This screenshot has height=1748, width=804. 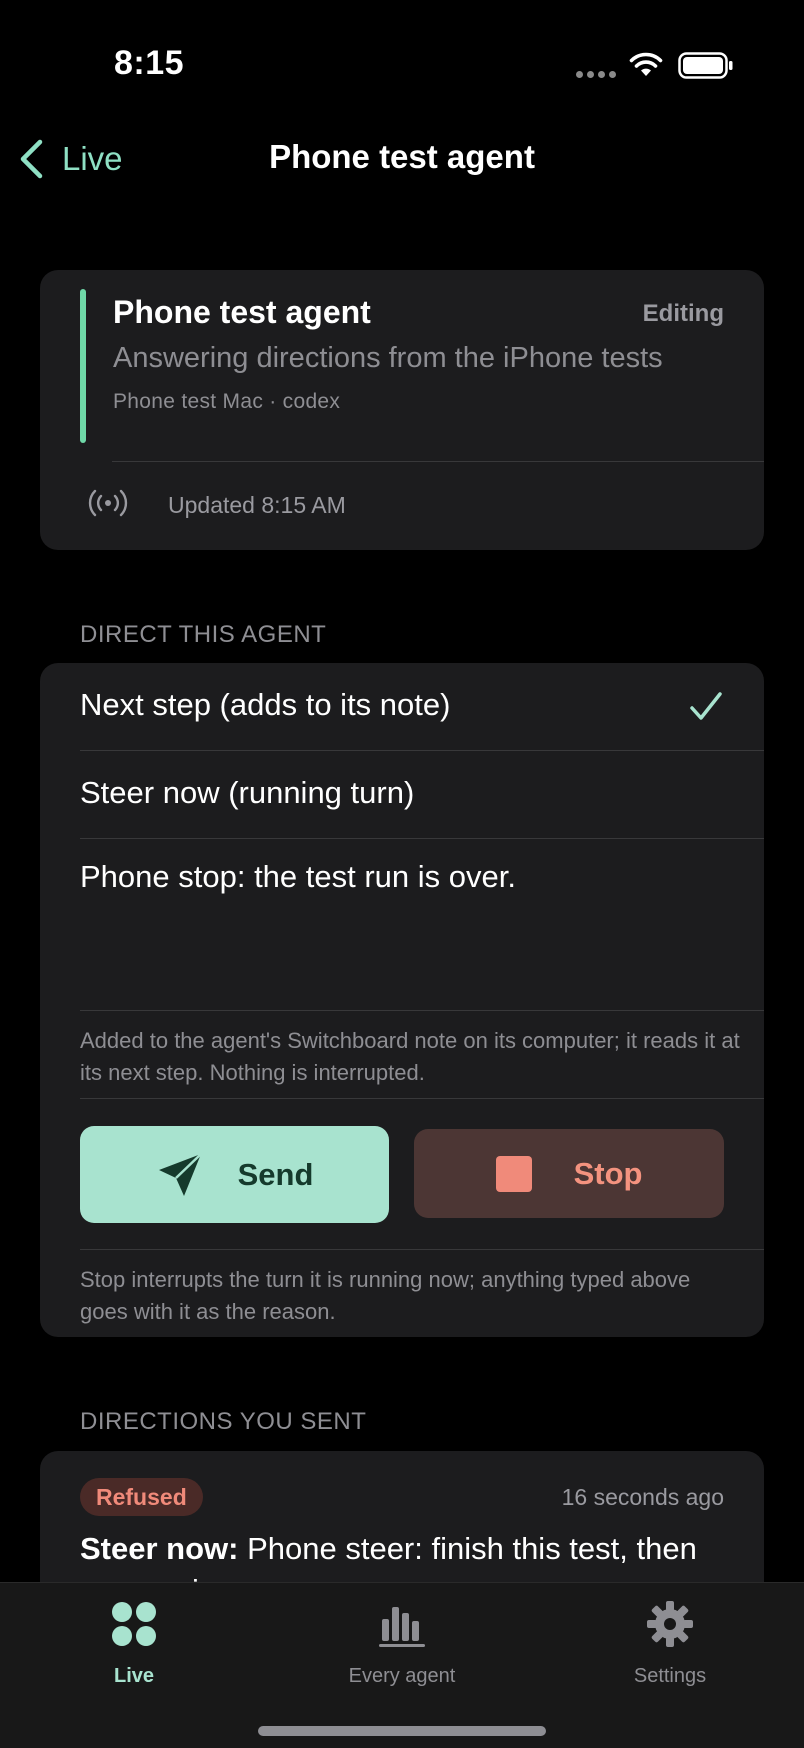 What do you see at coordinates (149, 63) in the screenshot?
I see `status-time: 8:15` at bounding box center [149, 63].